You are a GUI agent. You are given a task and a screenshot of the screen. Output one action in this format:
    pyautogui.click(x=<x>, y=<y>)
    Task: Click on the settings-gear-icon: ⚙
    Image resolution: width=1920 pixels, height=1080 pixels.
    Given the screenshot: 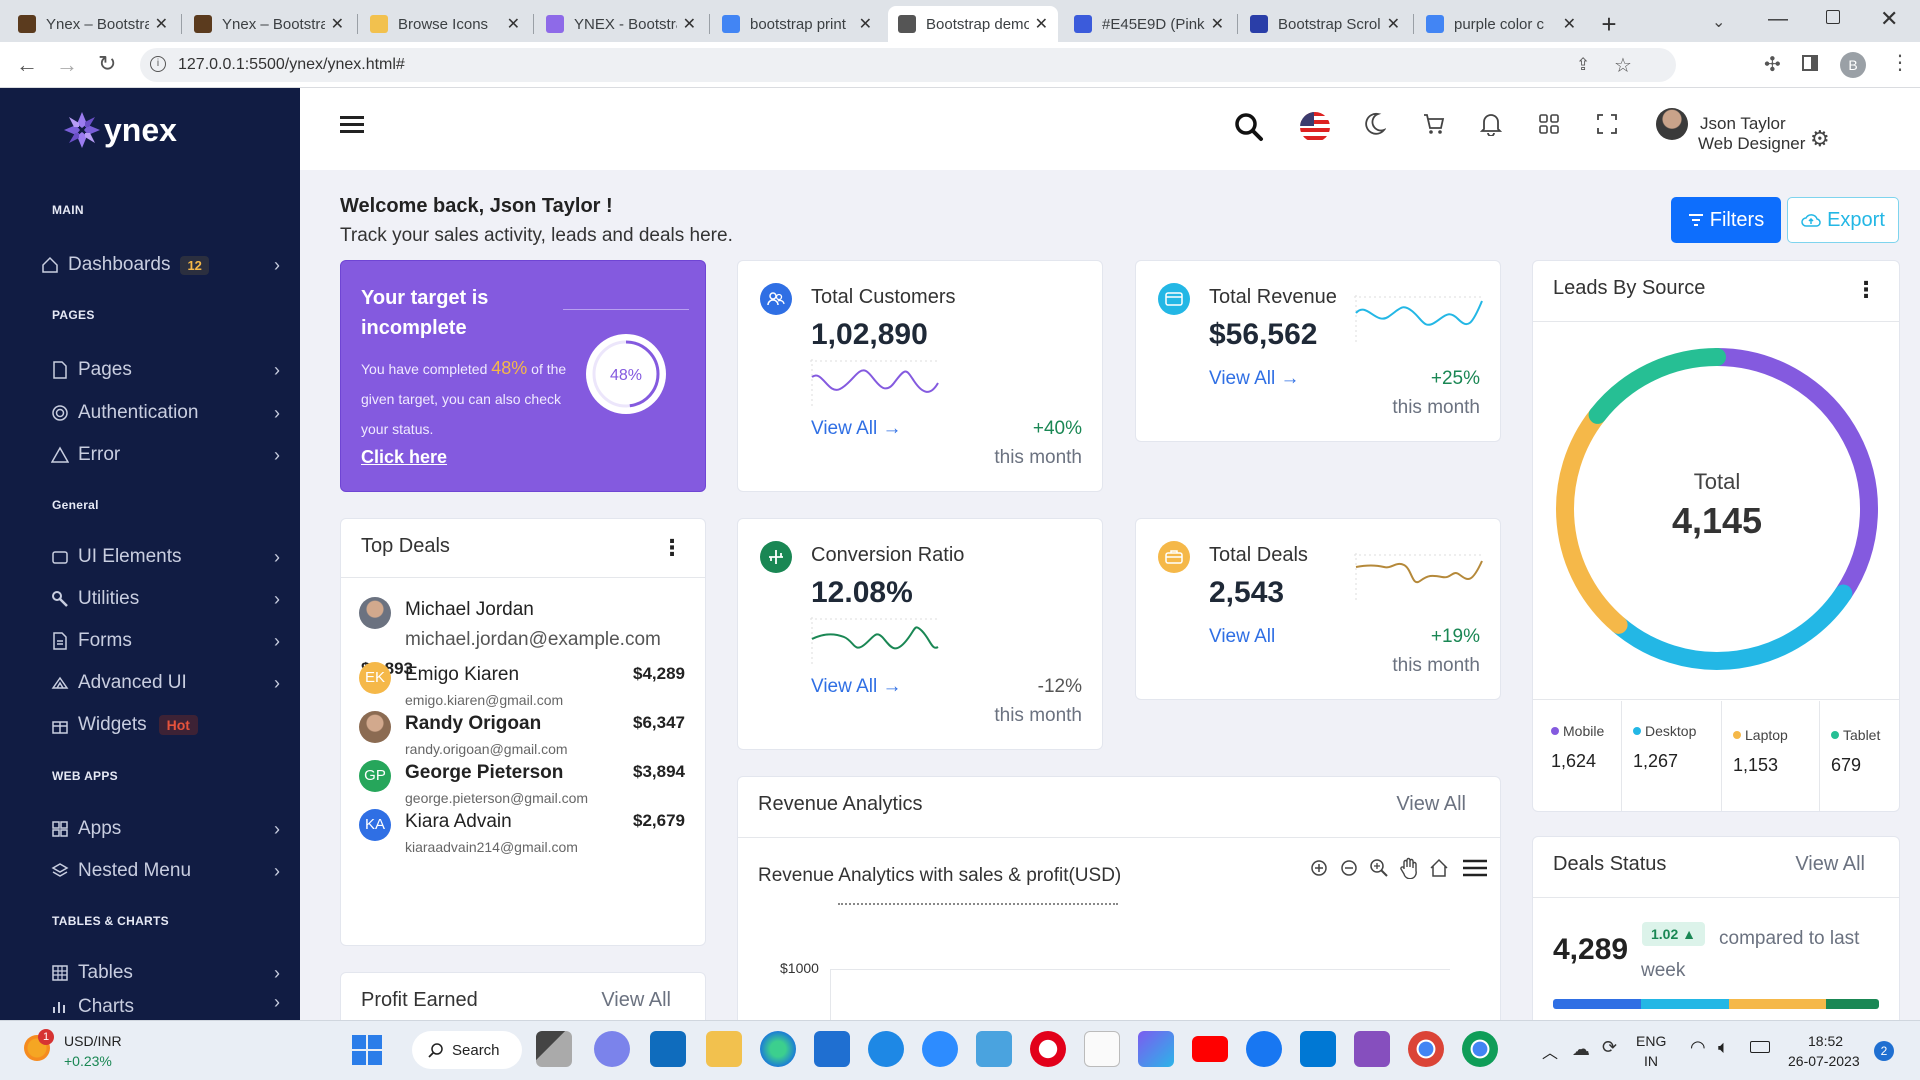 What is the action you would take?
    pyautogui.click(x=1820, y=139)
    